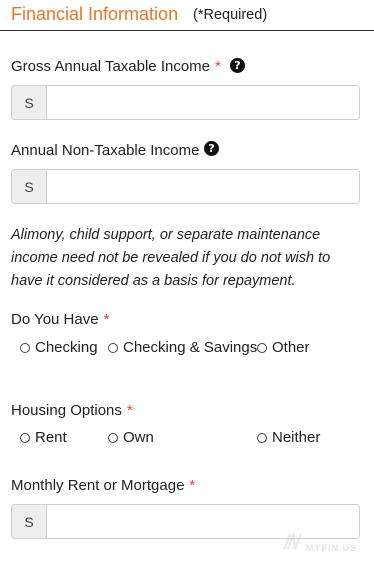  Describe the element at coordinates (292, 543) in the screenshot. I see `logo-mark-icon: //\/` at that location.